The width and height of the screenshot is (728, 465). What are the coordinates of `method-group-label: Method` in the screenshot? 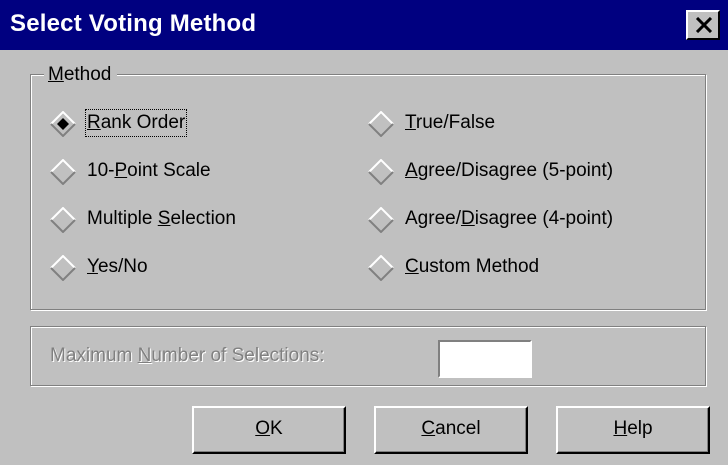 It's located at (81, 75).